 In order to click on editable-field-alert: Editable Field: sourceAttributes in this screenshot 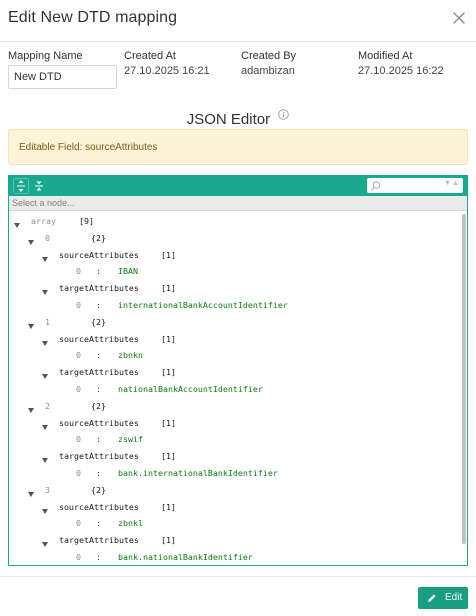, I will do `click(238, 147)`.